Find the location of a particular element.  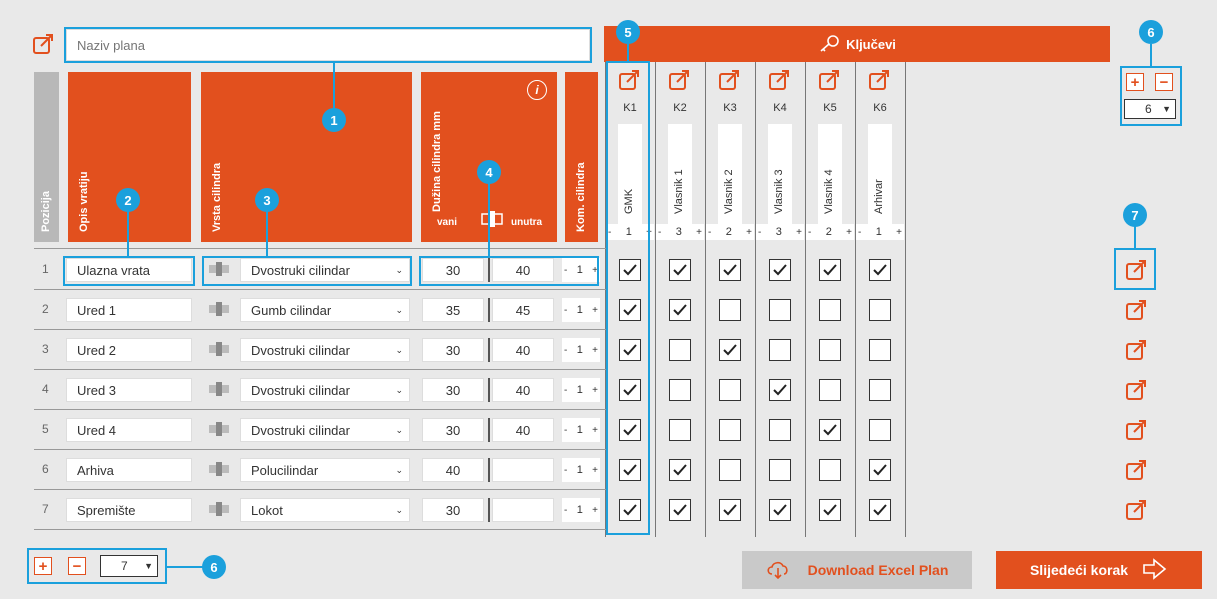

door-description-input: Ured 1 is located at coordinates (129, 310).